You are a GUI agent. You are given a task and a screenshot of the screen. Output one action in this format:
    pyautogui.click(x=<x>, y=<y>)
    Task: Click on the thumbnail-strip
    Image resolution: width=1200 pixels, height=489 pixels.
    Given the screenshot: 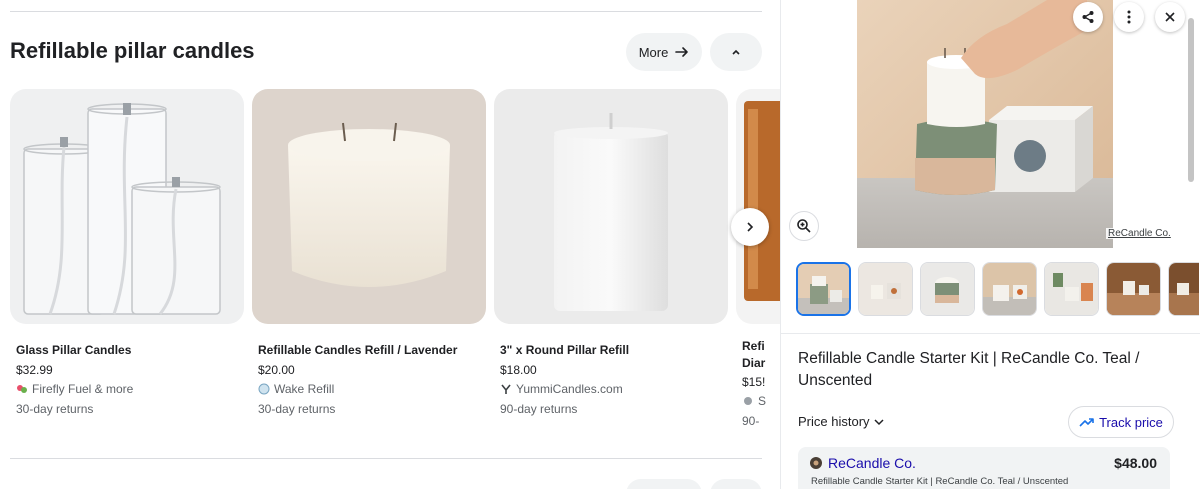 What is the action you would take?
    pyautogui.click(x=997, y=290)
    